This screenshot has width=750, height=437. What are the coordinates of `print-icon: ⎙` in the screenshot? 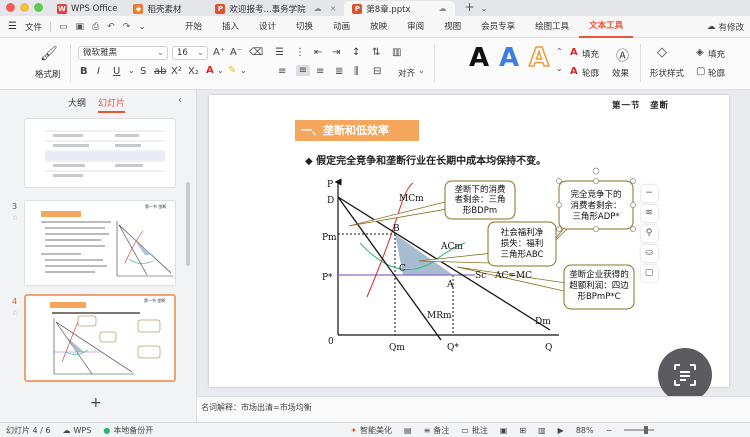 It's located at (95, 27).